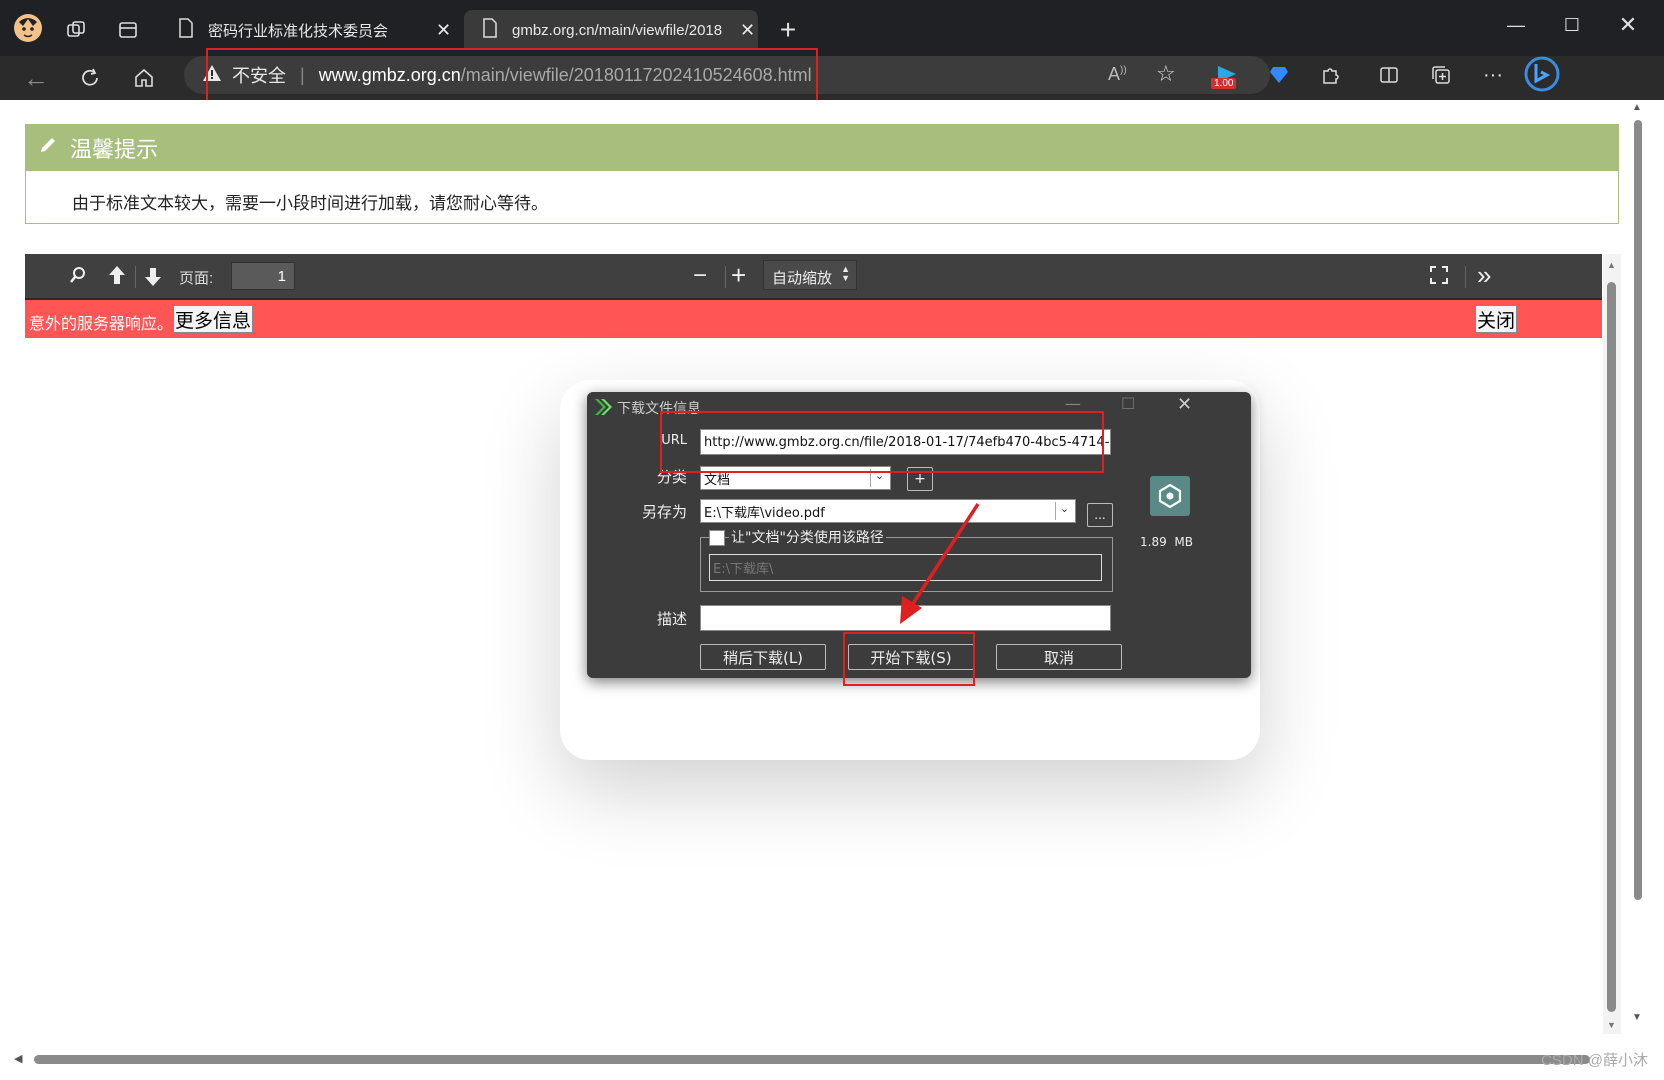 The width and height of the screenshot is (1664, 1080). What do you see at coordinates (76, 30) in the screenshot?
I see `workspaces-icon` at bounding box center [76, 30].